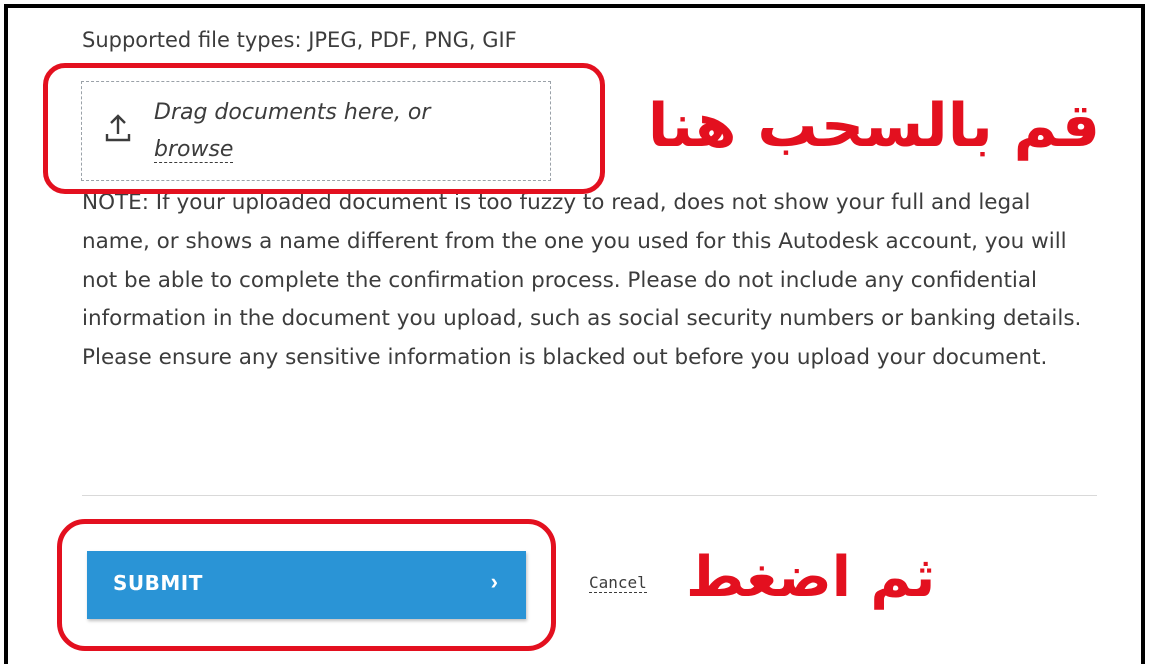 The width and height of the screenshot is (1153, 664). Describe the element at coordinates (589, 495) in the screenshot. I see `divider` at that location.